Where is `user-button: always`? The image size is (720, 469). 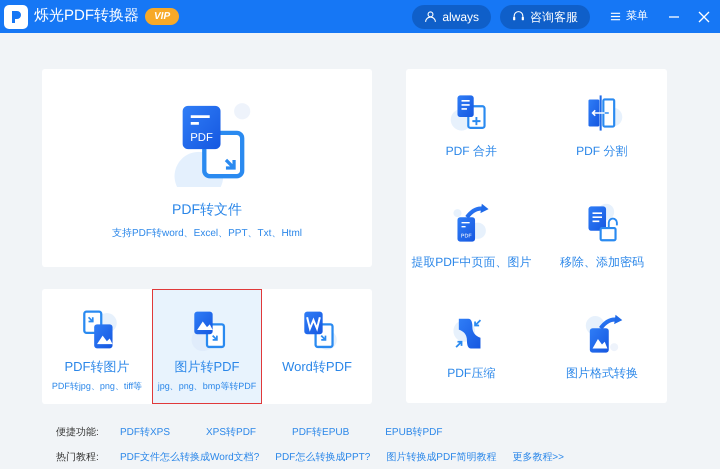 user-button: always is located at coordinates (451, 16).